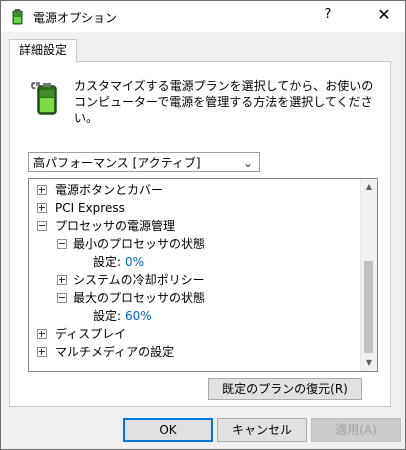  What do you see at coordinates (203, 16) in the screenshot?
I see `title-bar: 電源オプション ? ✕` at bounding box center [203, 16].